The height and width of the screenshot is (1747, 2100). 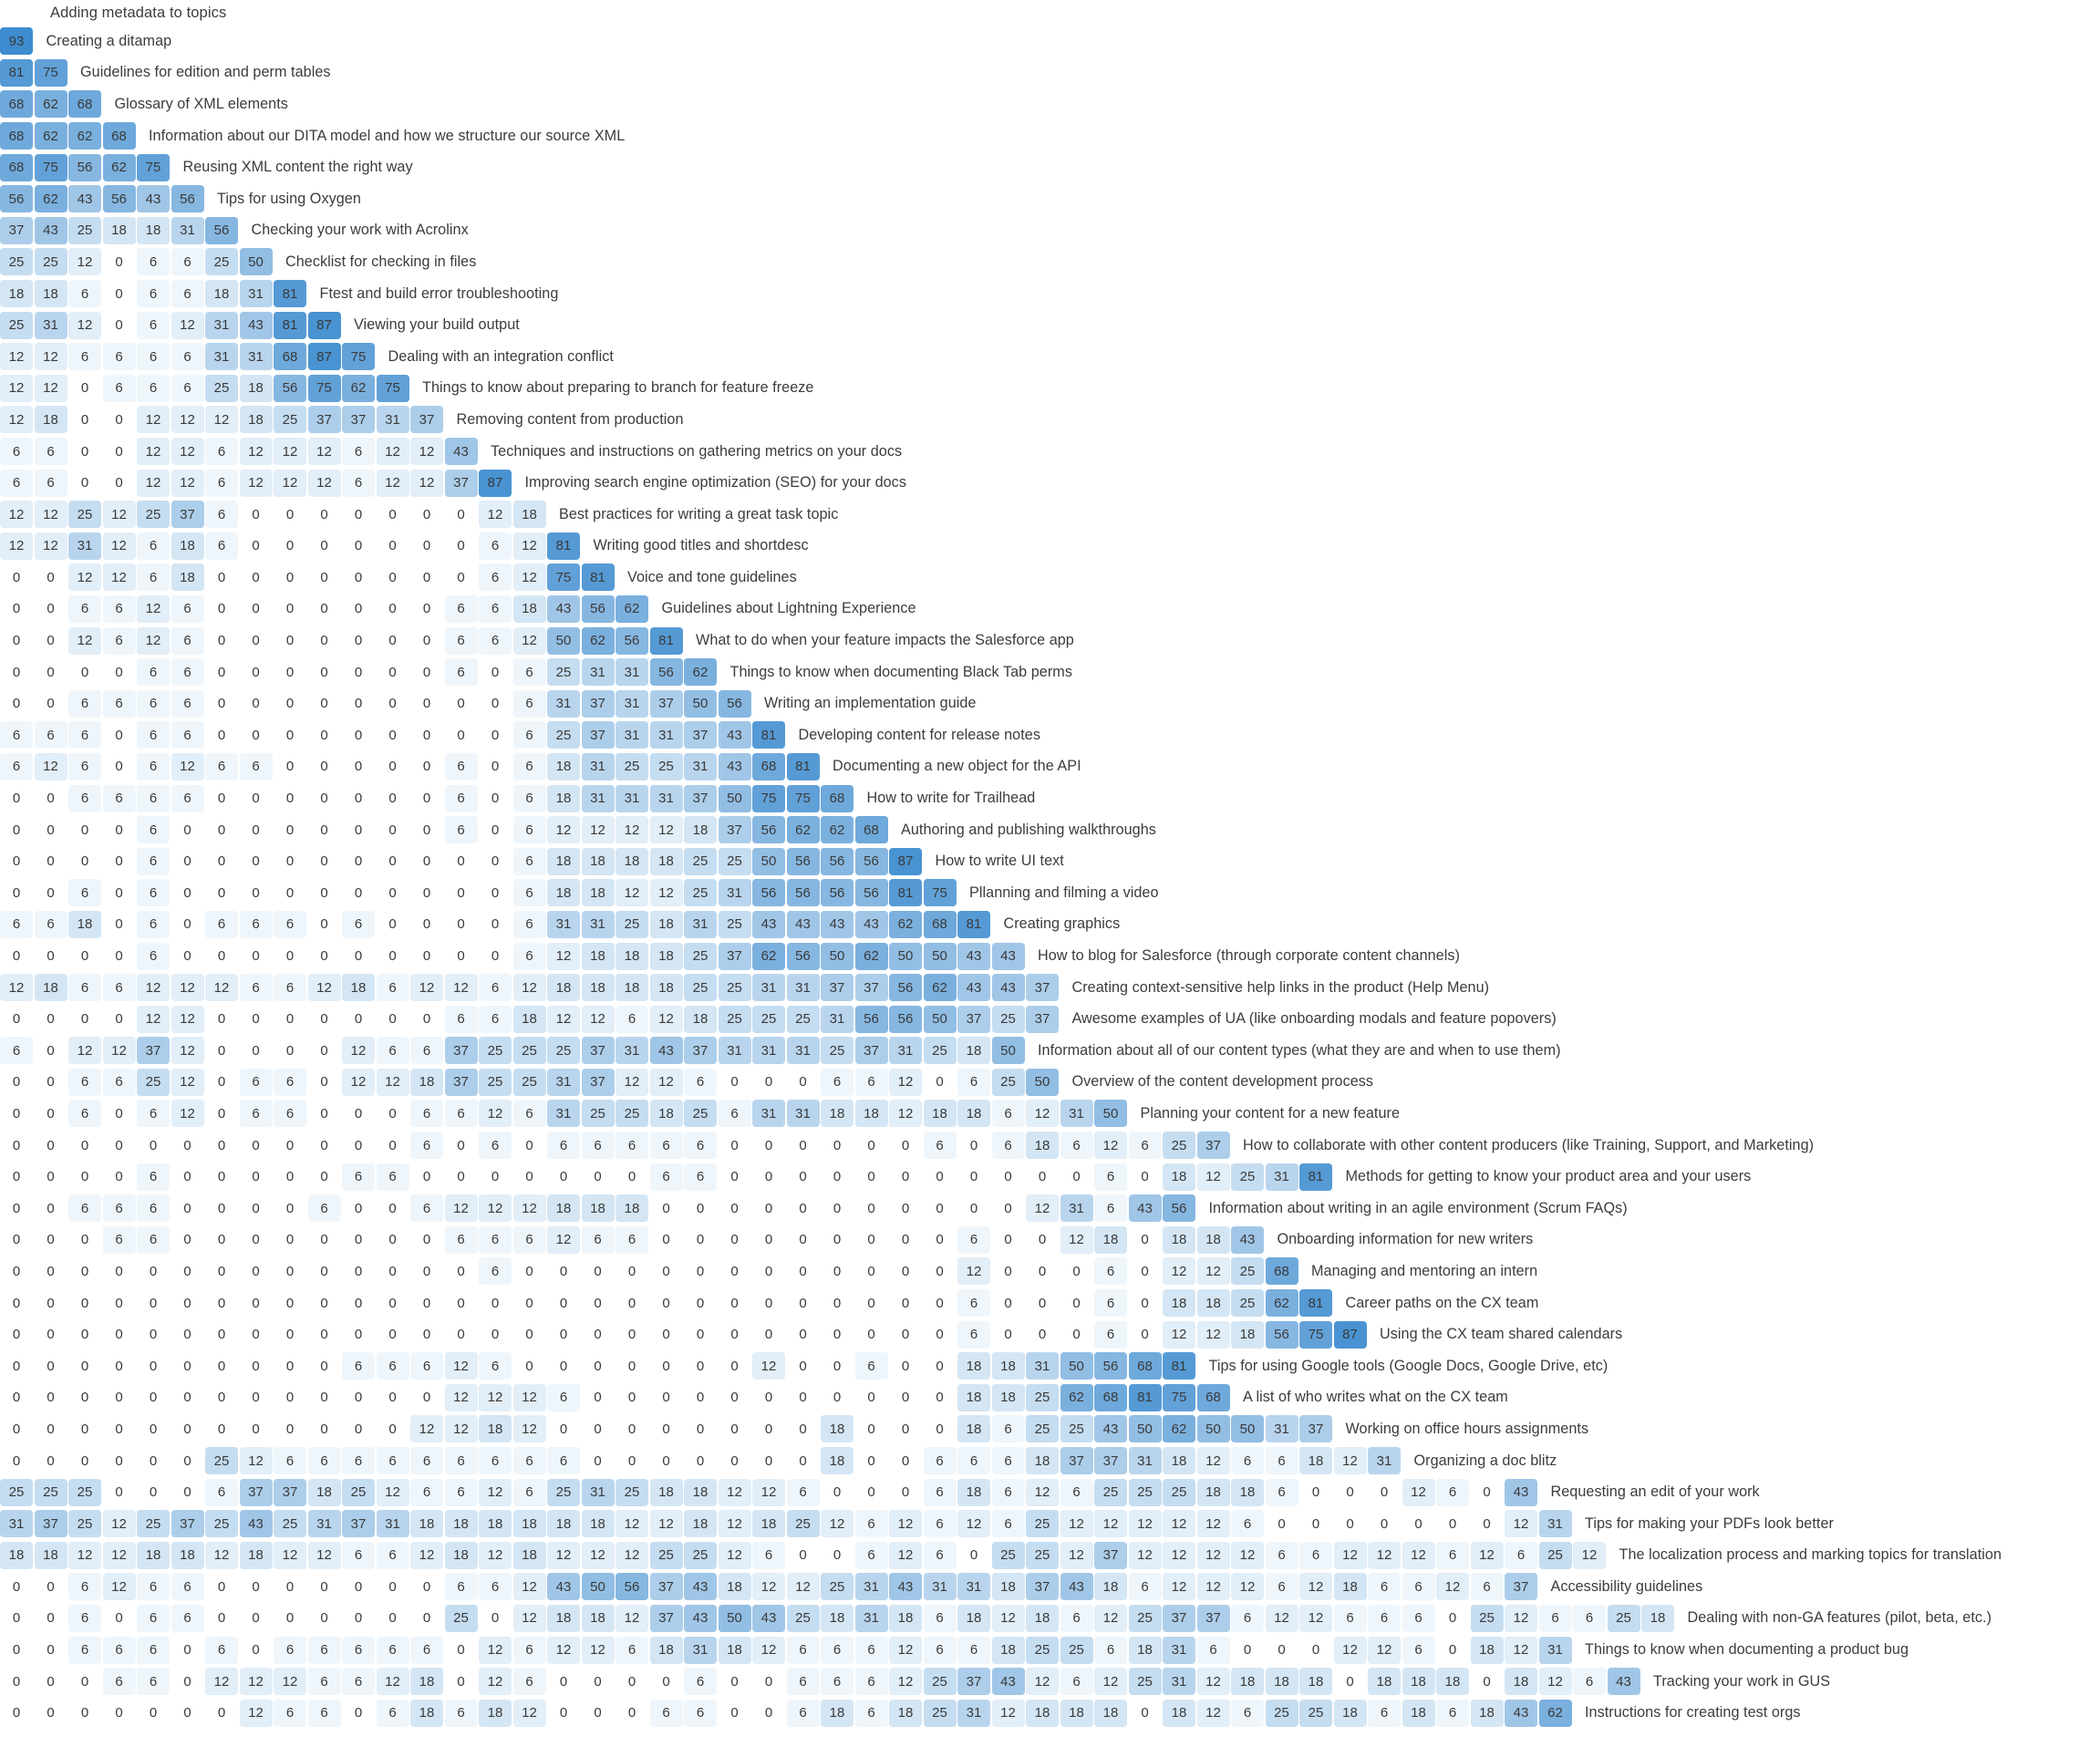 I want to click on heatmap-cell: 81, so click(x=1145, y=1397).